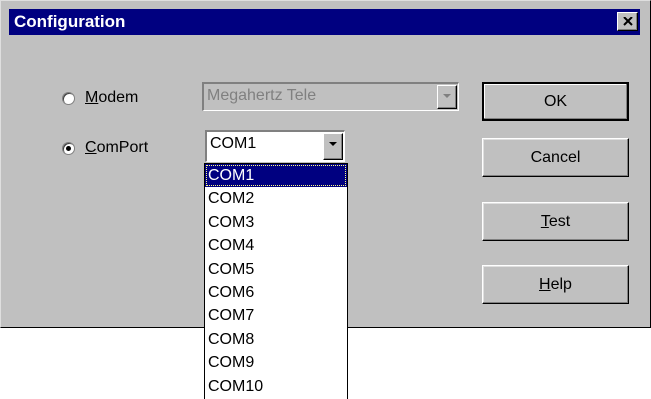 This screenshot has height=399, width=651. I want to click on window-title: Configuration, so click(70, 21).